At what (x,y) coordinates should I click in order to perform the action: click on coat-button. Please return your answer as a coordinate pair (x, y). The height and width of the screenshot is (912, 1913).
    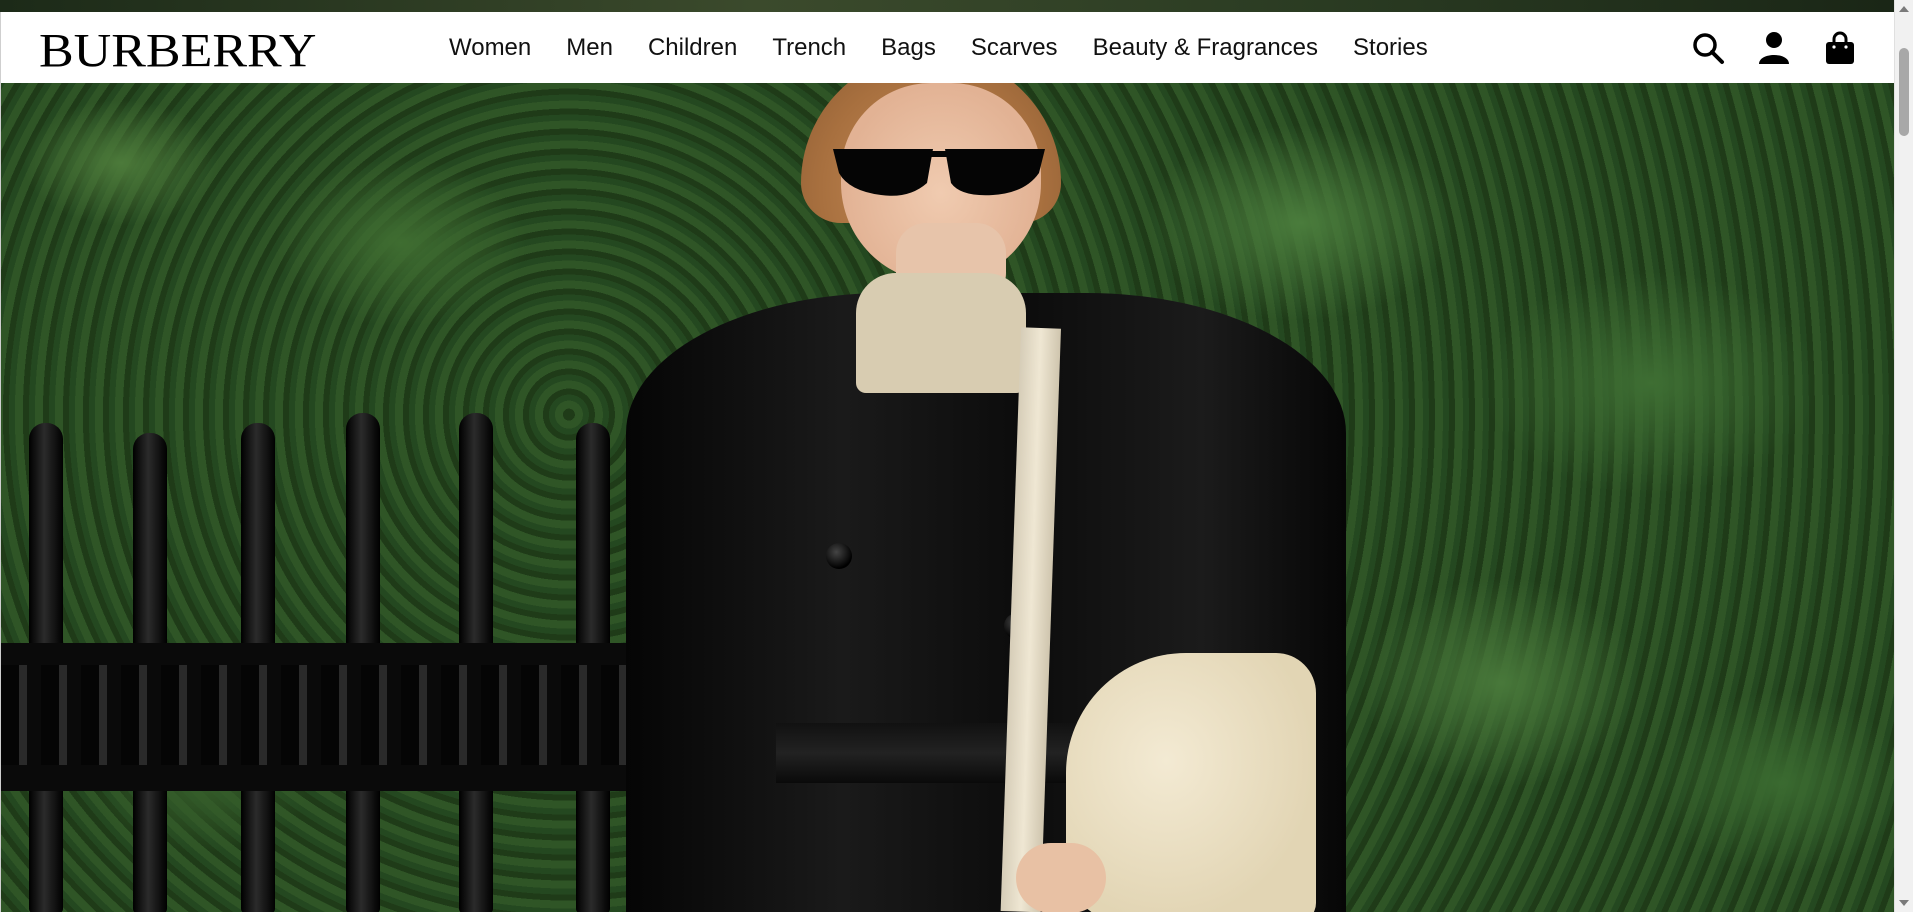
    Looking at the image, I should click on (839, 556).